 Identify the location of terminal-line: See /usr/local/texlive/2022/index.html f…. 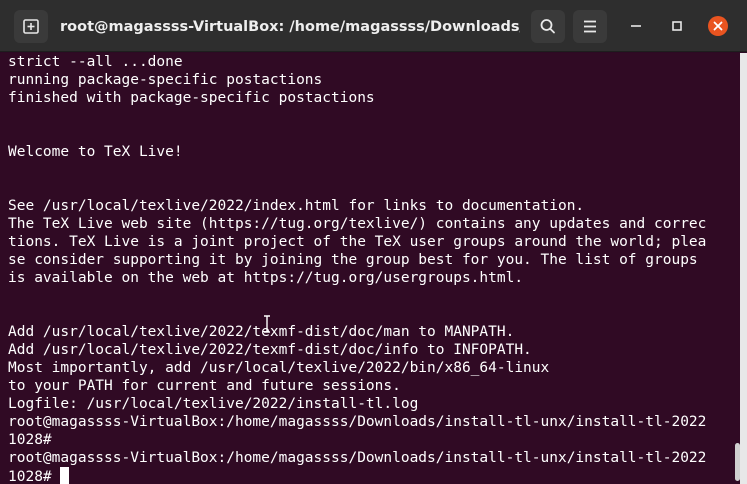
(296, 206).